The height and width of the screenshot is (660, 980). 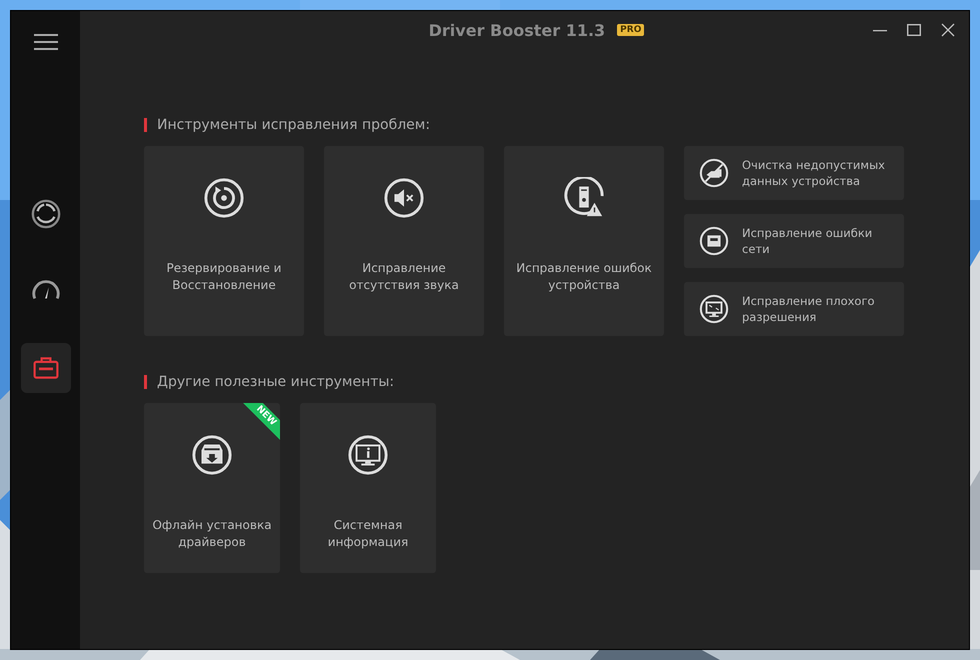 What do you see at coordinates (809, 309) in the screenshot?
I see `tool-label: Исправление плохого разрешения` at bounding box center [809, 309].